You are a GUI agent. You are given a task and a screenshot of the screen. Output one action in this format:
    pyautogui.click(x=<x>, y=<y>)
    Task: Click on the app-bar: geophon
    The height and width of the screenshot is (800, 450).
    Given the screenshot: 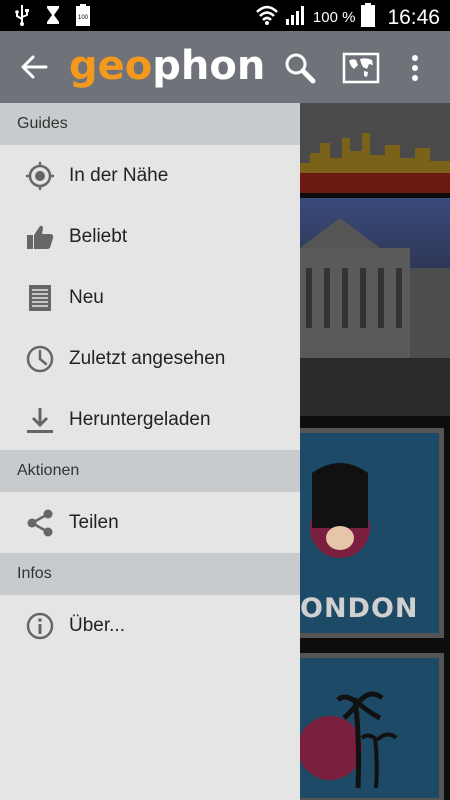 What is the action you would take?
    pyautogui.click(x=225, y=67)
    